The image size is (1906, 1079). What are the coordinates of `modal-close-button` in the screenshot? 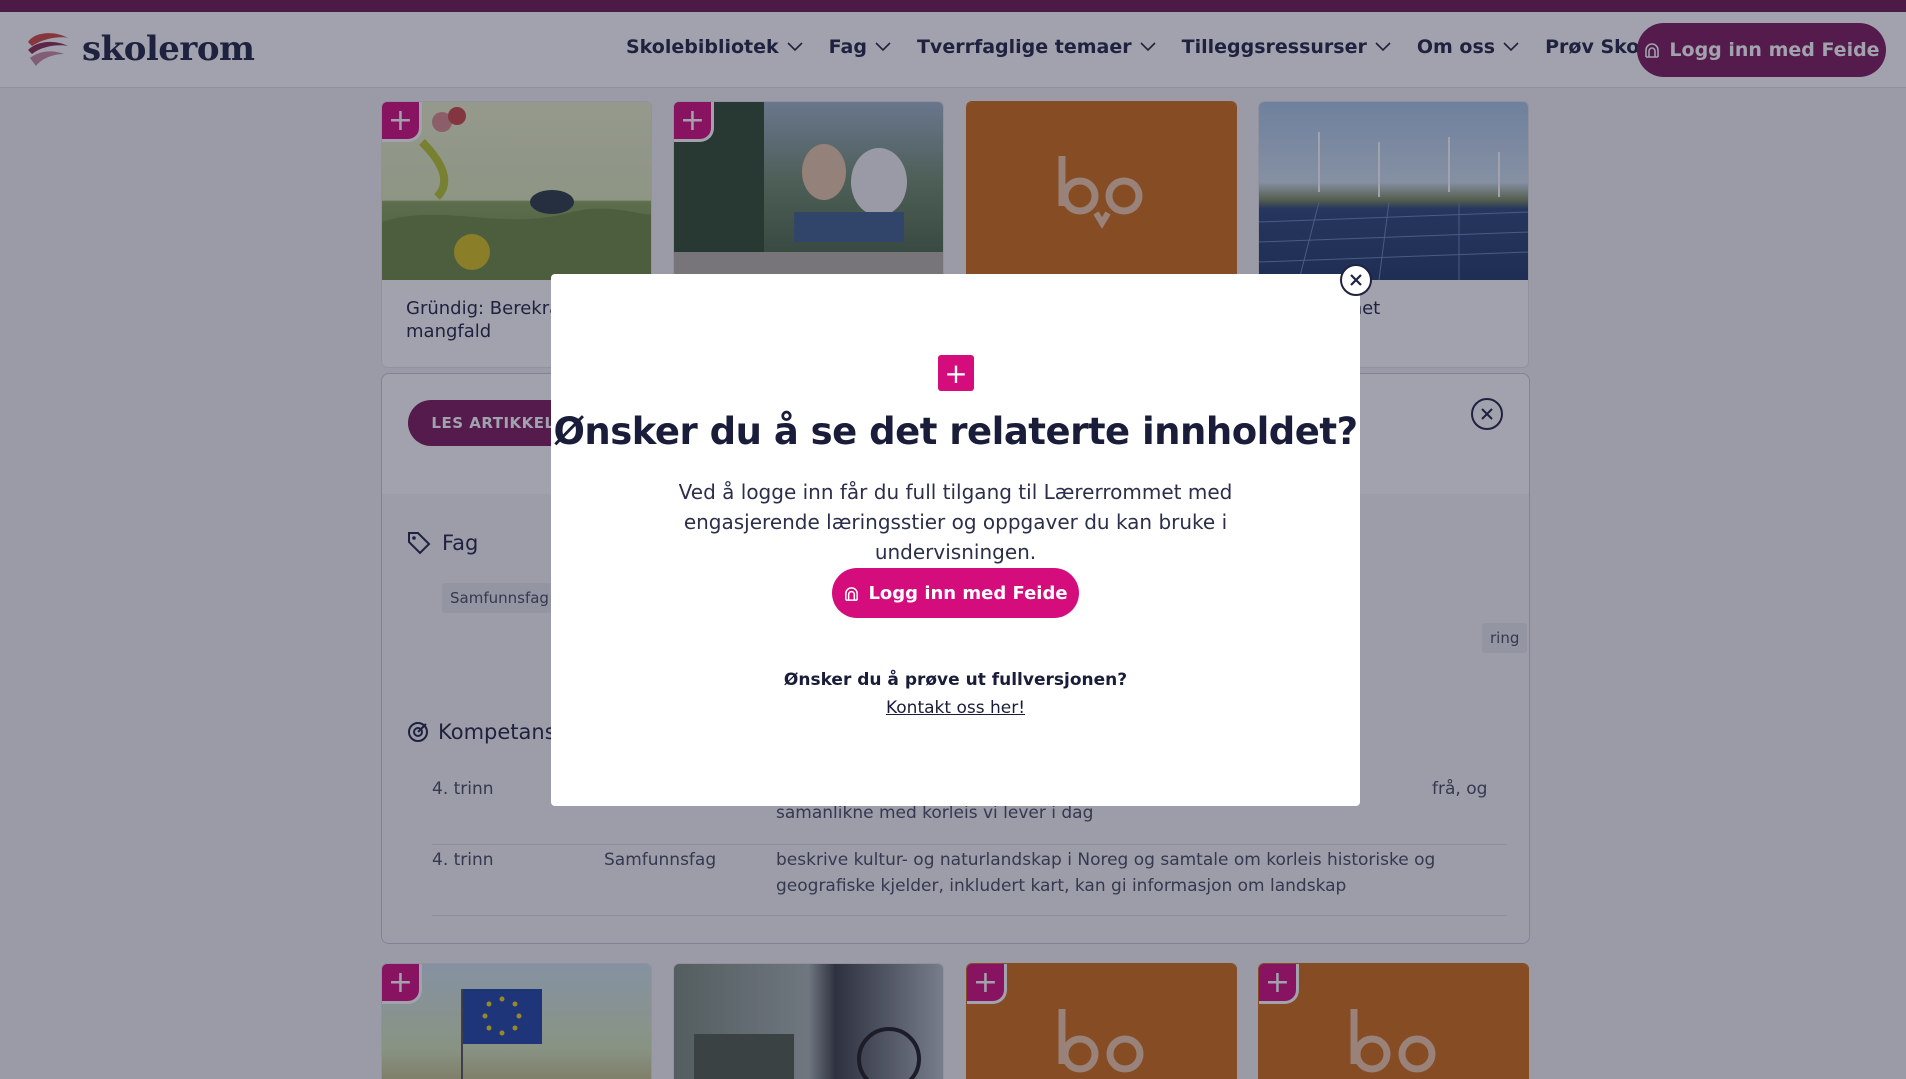 It's located at (1356, 280).